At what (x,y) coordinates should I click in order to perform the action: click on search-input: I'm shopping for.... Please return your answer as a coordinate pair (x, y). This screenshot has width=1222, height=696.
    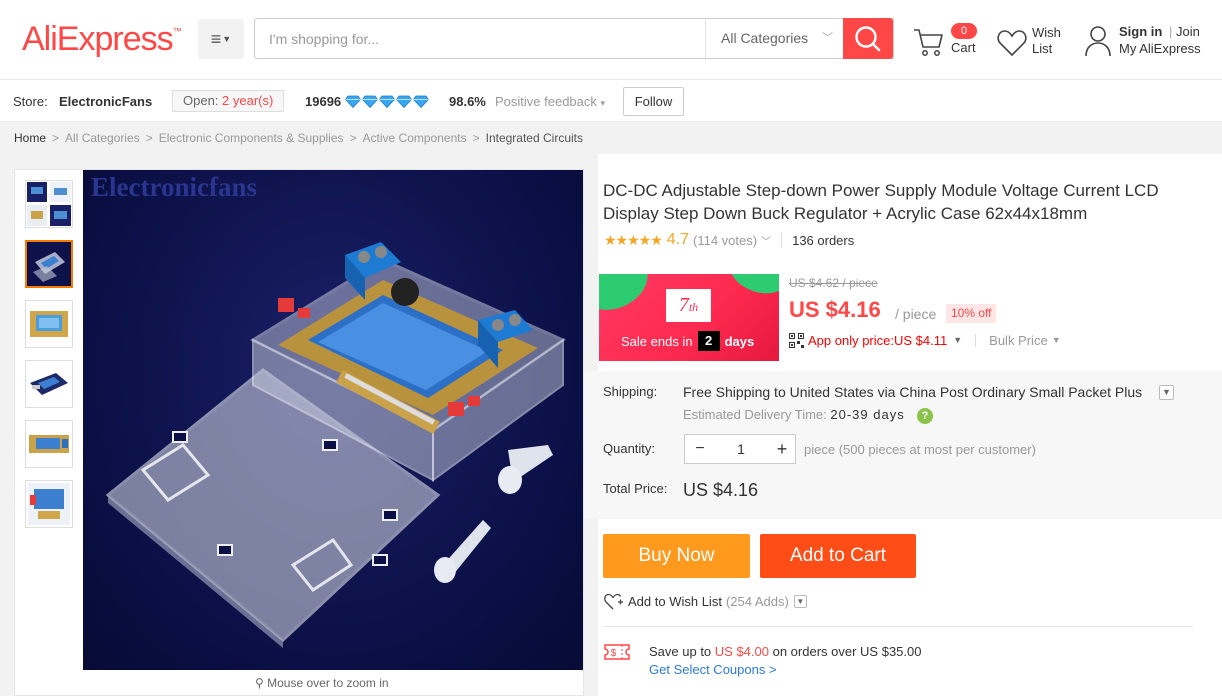
    Looking at the image, I should click on (324, 39).